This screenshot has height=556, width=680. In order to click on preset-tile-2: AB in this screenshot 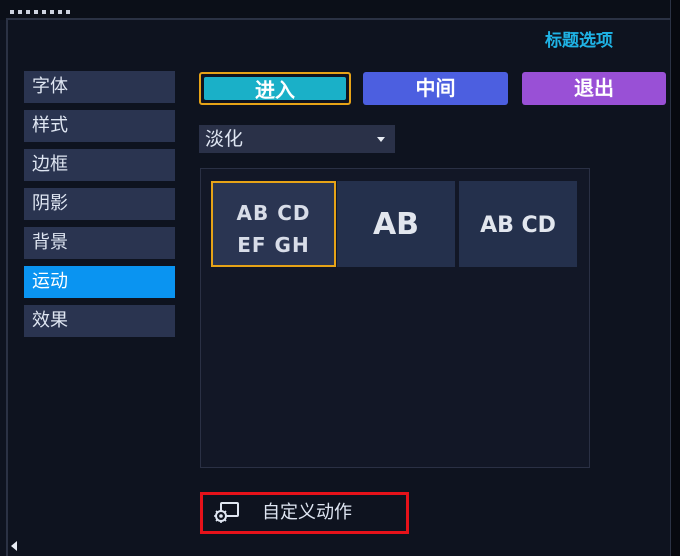, I will do `click(396, 224)`.